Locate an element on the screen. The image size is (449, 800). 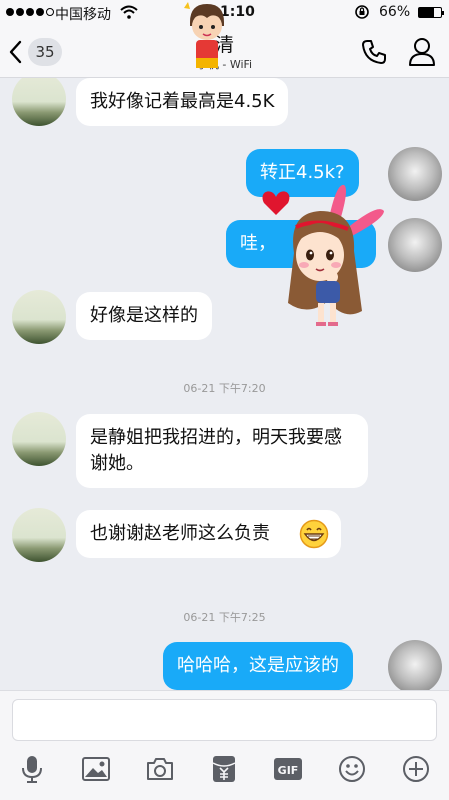
message-bubble-incoming: 好像是这样的 is located at coordinates (144, 316).